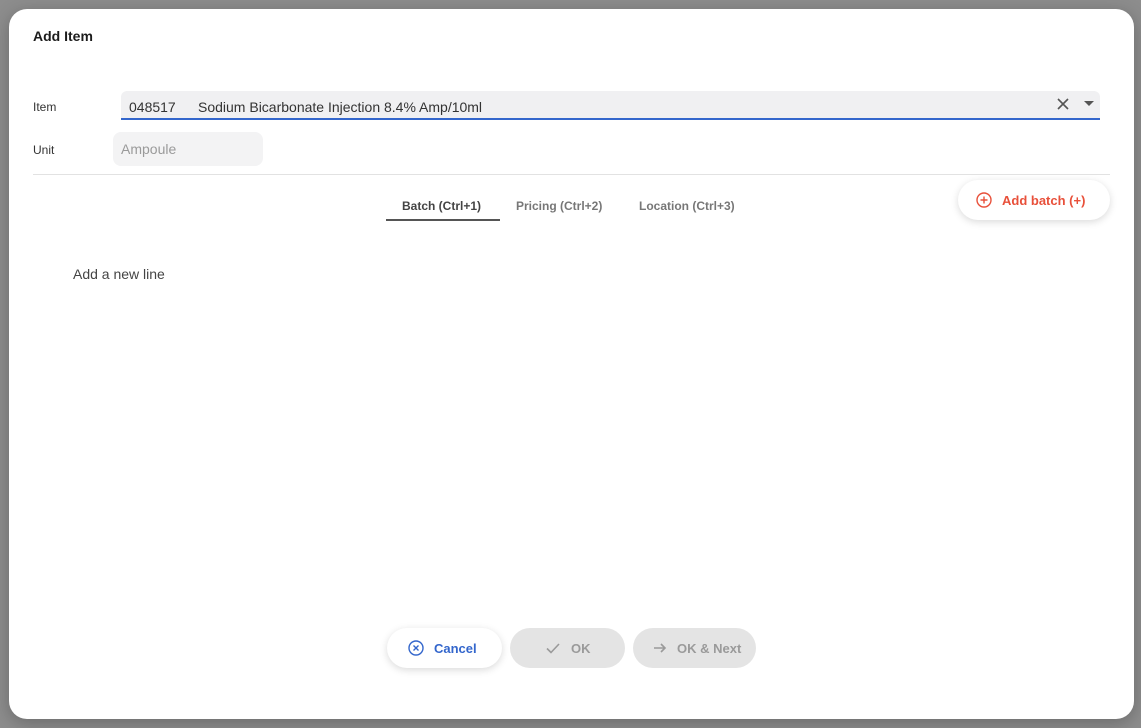  I want to click on arrow-right-icon, so click(660, 648).